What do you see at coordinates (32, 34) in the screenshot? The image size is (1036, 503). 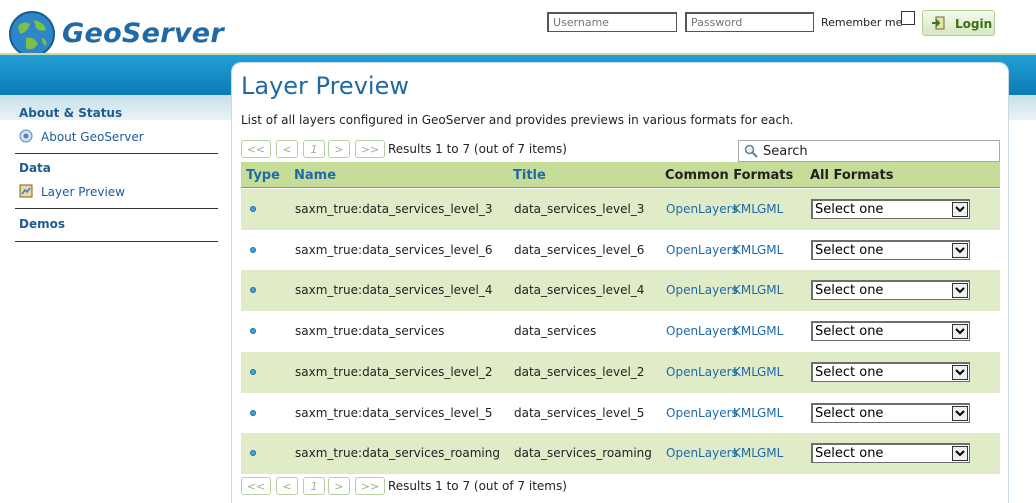 I see `geoserver-globe-icon` at bounding box center [32, 34].